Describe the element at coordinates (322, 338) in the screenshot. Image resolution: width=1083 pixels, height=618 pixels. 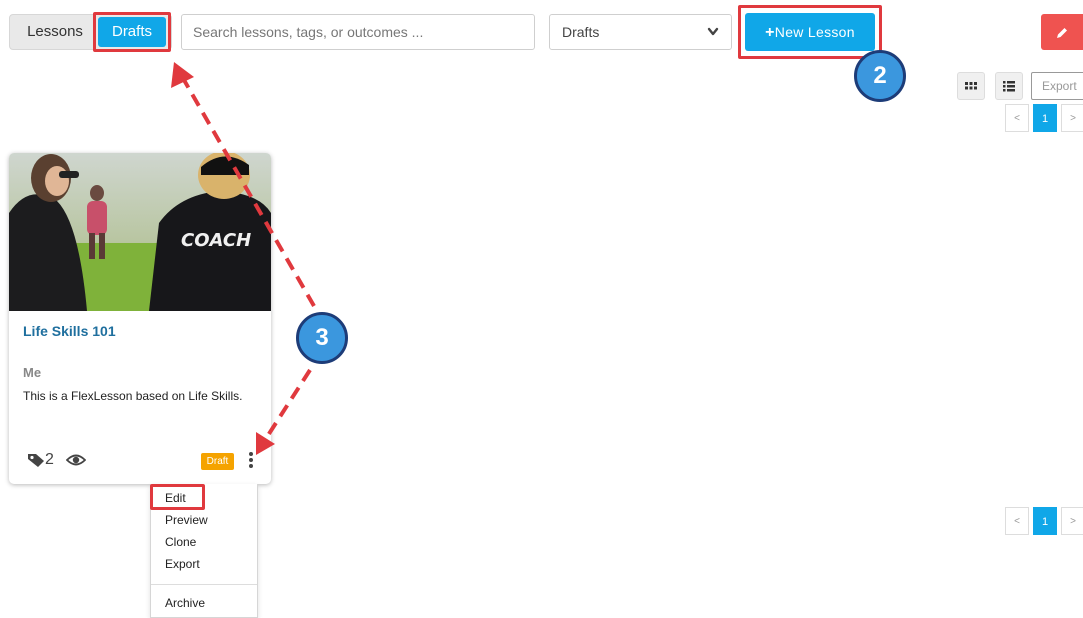
I see `callout-step-3: 3` at that location.